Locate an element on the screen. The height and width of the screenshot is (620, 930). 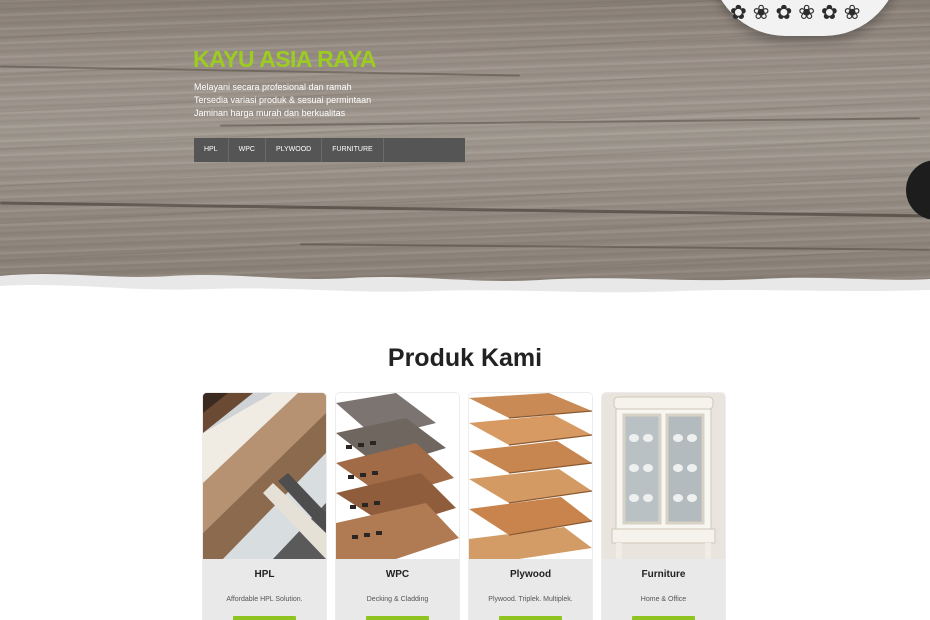
product-desc-plywood: Plywood. Triplek. Multiplek. is located at coordinates (530, 599).